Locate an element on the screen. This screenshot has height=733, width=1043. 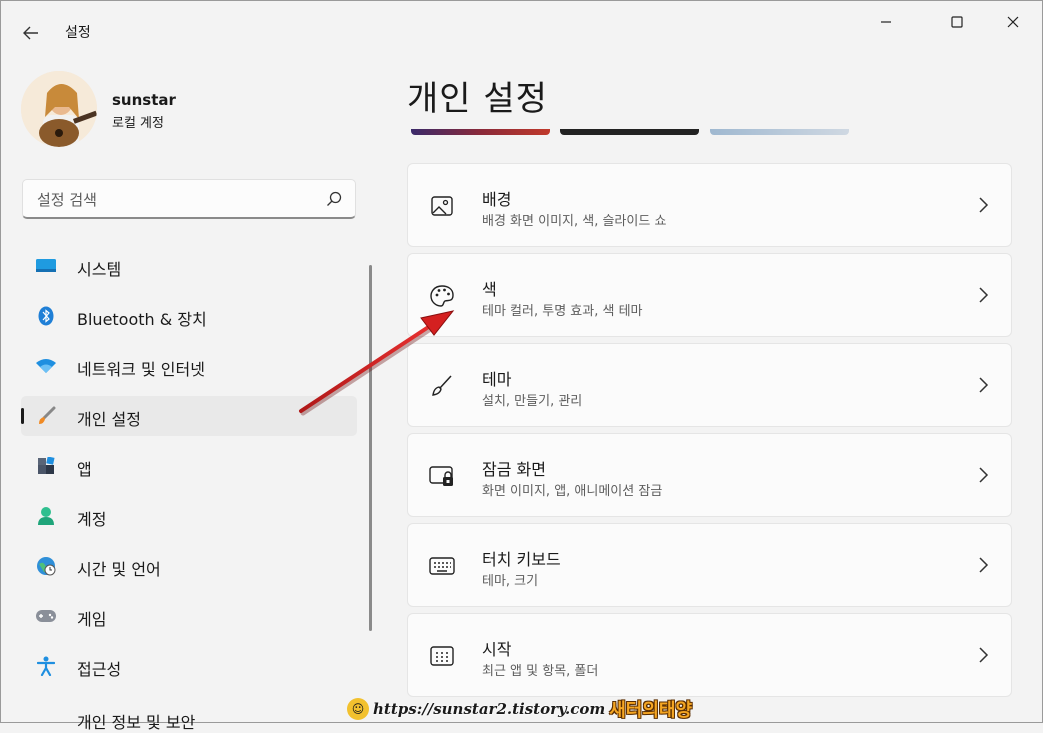
active-indicator is located at coordinates (22, 416).